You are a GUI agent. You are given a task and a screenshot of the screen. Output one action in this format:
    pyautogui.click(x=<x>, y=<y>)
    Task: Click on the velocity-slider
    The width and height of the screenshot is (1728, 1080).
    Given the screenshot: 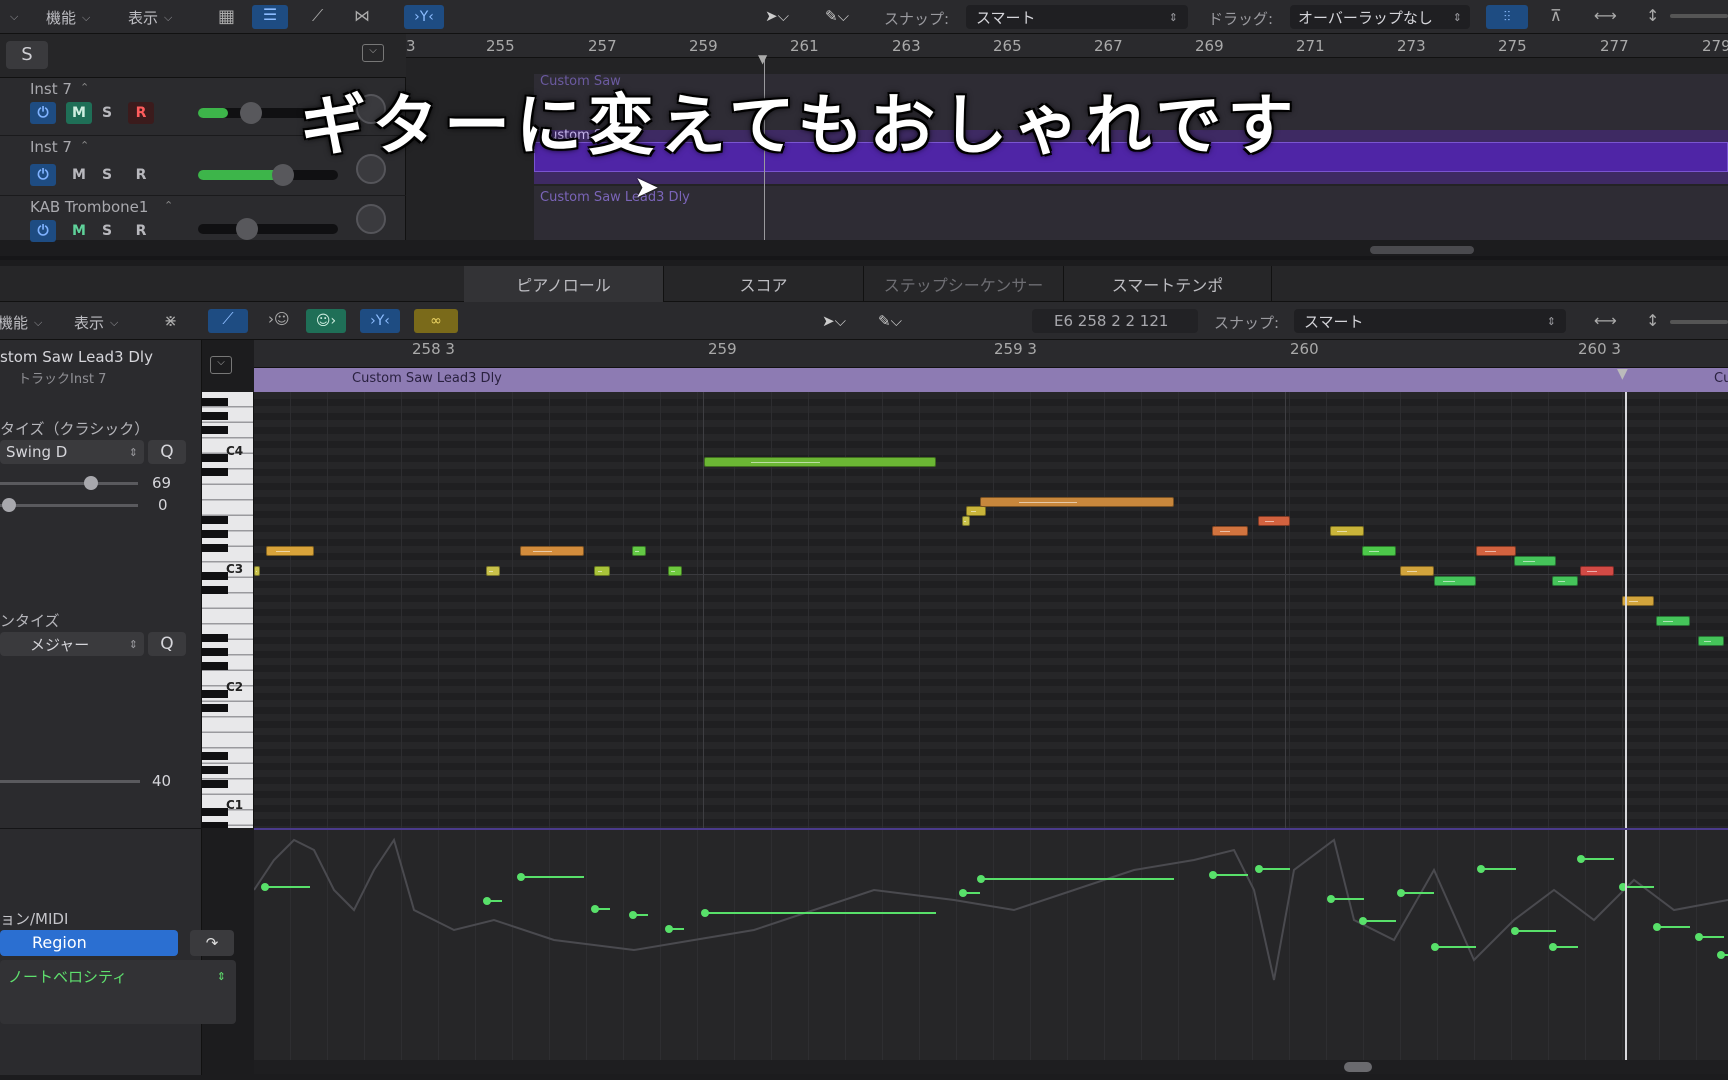 What is the action you would take?
    pyautogui.click(x=70, y=781)
    